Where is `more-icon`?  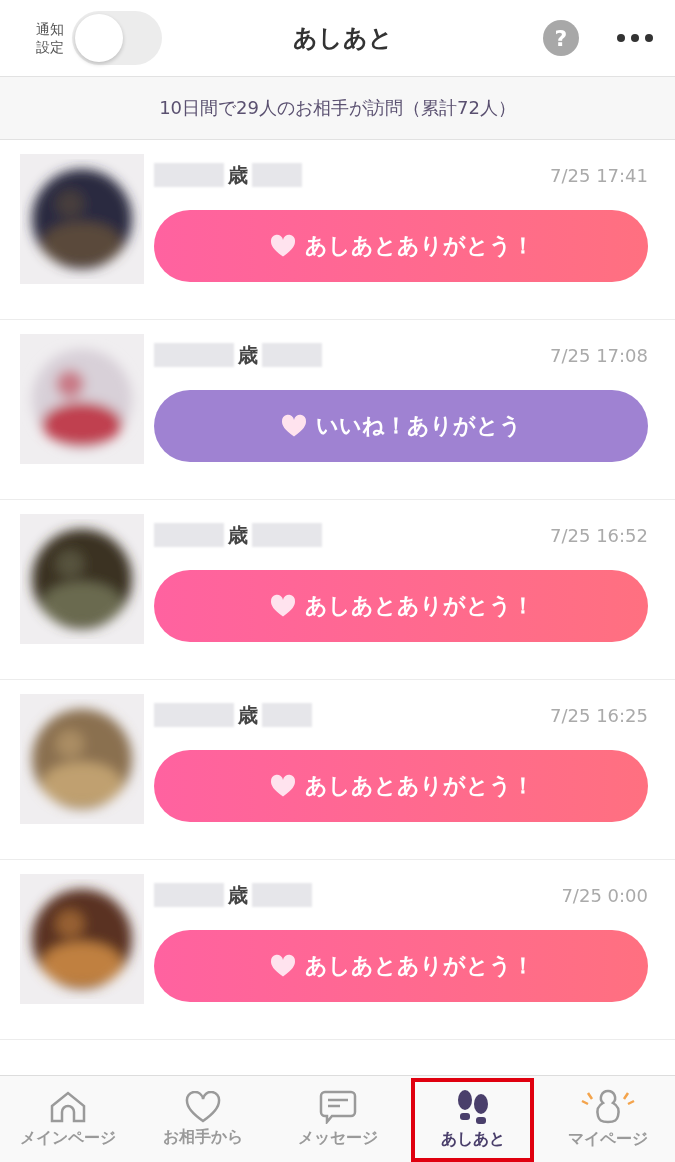 more-icon is located at coordinates (635, 38).